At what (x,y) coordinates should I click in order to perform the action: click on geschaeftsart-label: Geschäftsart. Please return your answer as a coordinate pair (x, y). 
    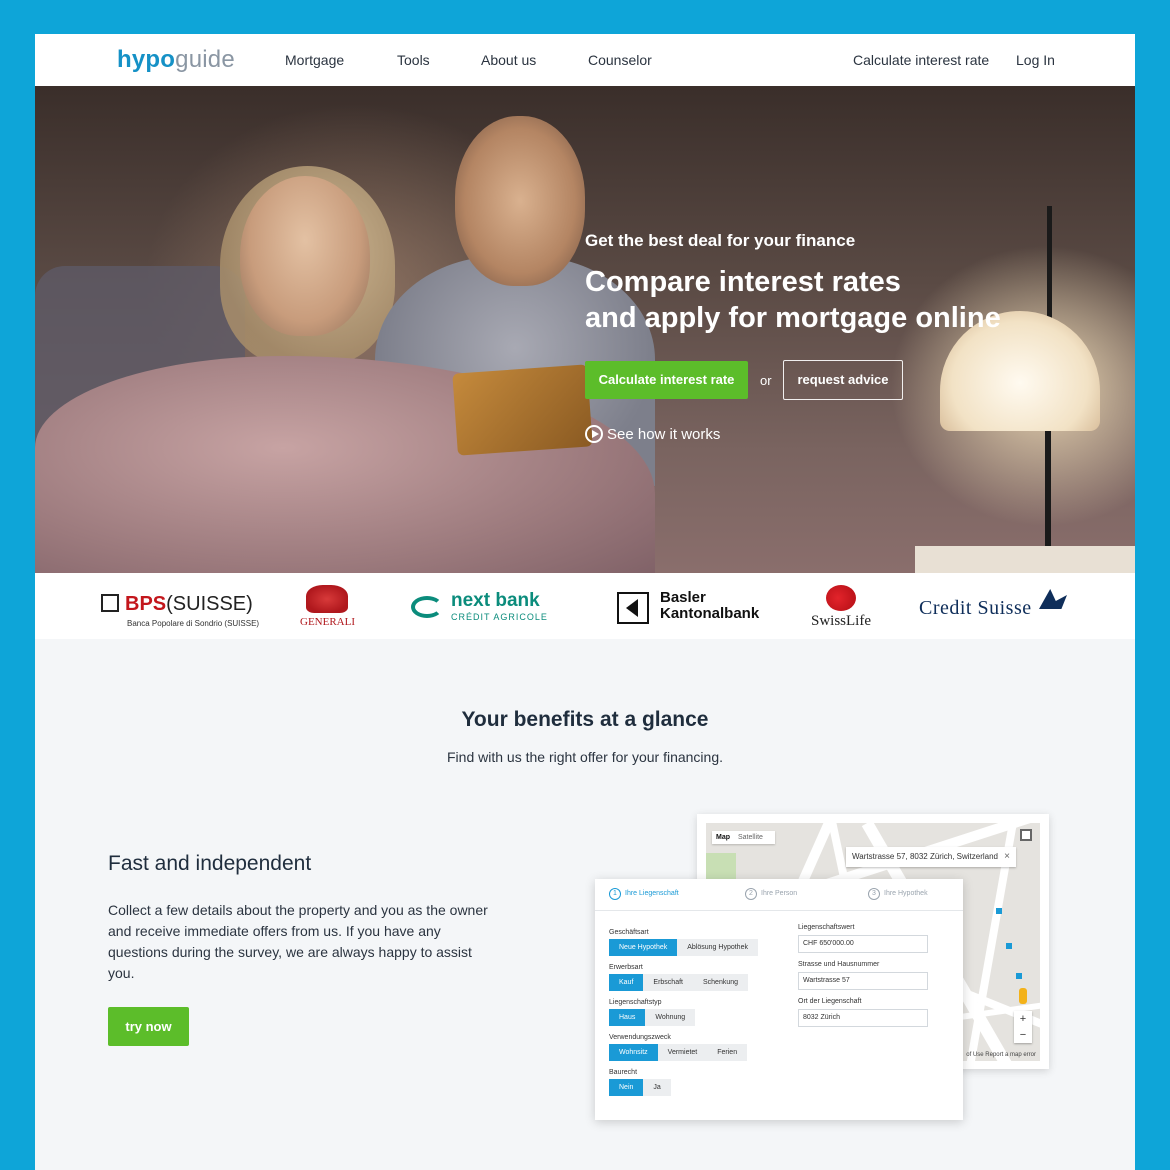
    Looking at the image, I should click on (629, 932).